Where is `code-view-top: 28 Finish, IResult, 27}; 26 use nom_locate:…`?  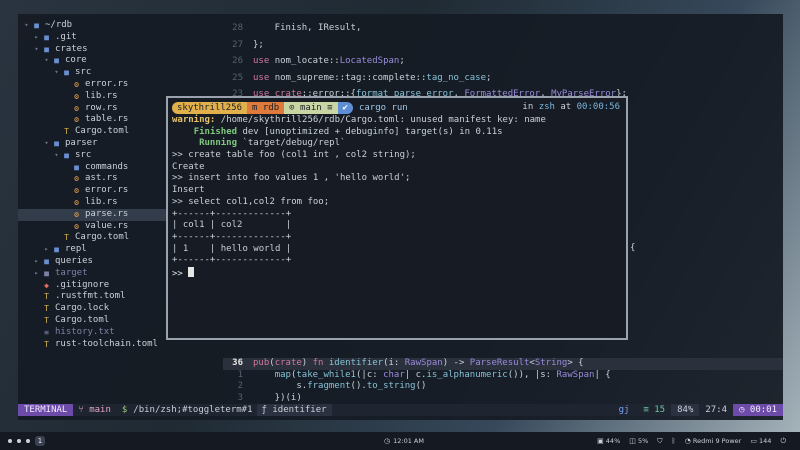 code-view-top: 28 Finish, IResult, 27}; 26 use nom_locate:… is located at coordinates (503, 61).